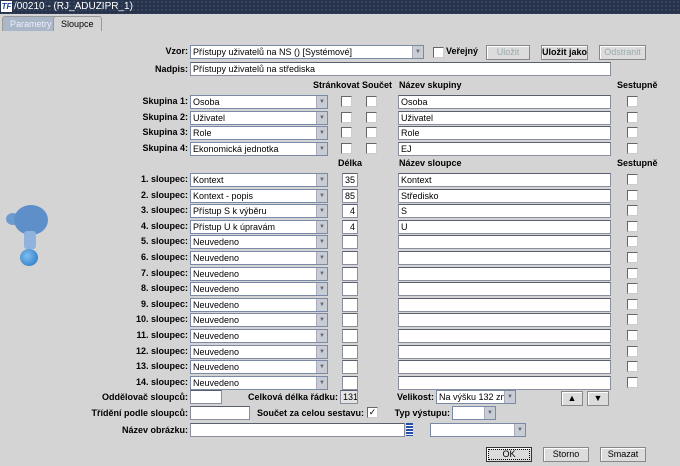 This screenshot has width=680, height=466. What do you see at coordinates (350, 180) in the screenshot?
I see `column-length-input: 35` at bounding box center [350, 180].